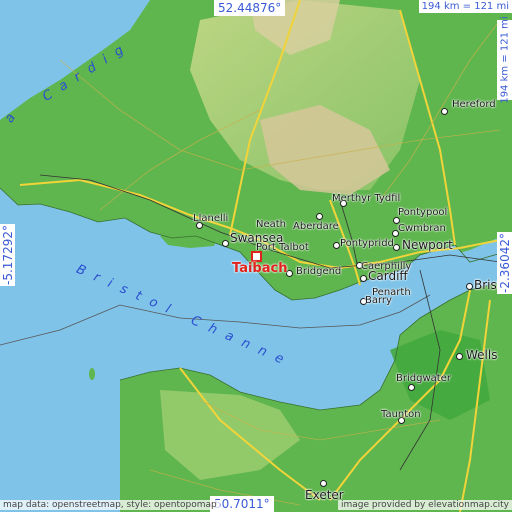 The width and height of the screenshot is (512, 512). I want to click on place-aberdare: Aberdare, so click(316, 226).